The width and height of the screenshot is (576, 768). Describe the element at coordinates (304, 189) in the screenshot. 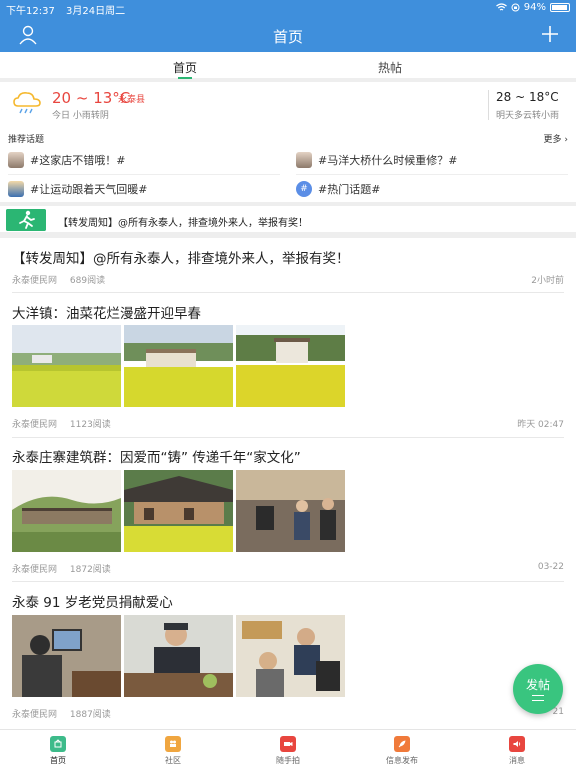

I see `hashtag-icon: #` at that location.